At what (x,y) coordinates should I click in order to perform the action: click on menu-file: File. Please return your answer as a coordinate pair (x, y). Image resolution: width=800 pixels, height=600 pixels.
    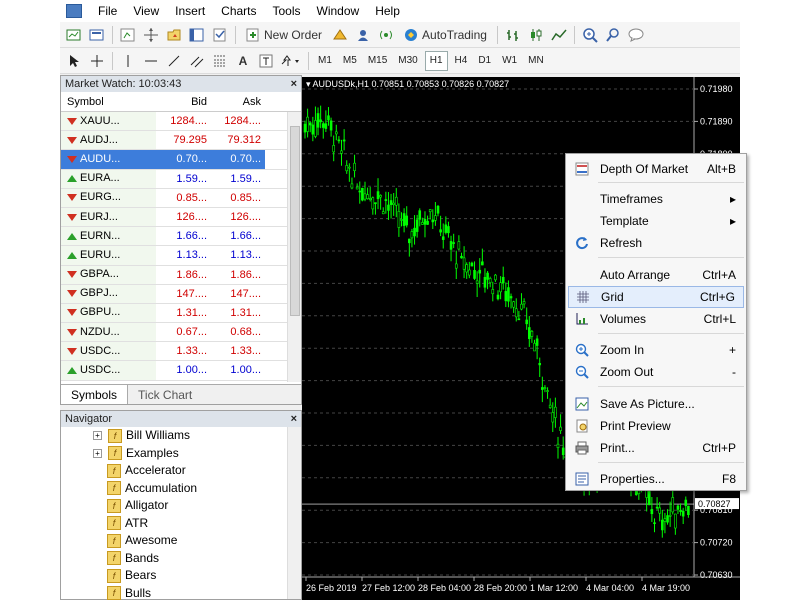
    Looking at the image, I should click on (107, 11).